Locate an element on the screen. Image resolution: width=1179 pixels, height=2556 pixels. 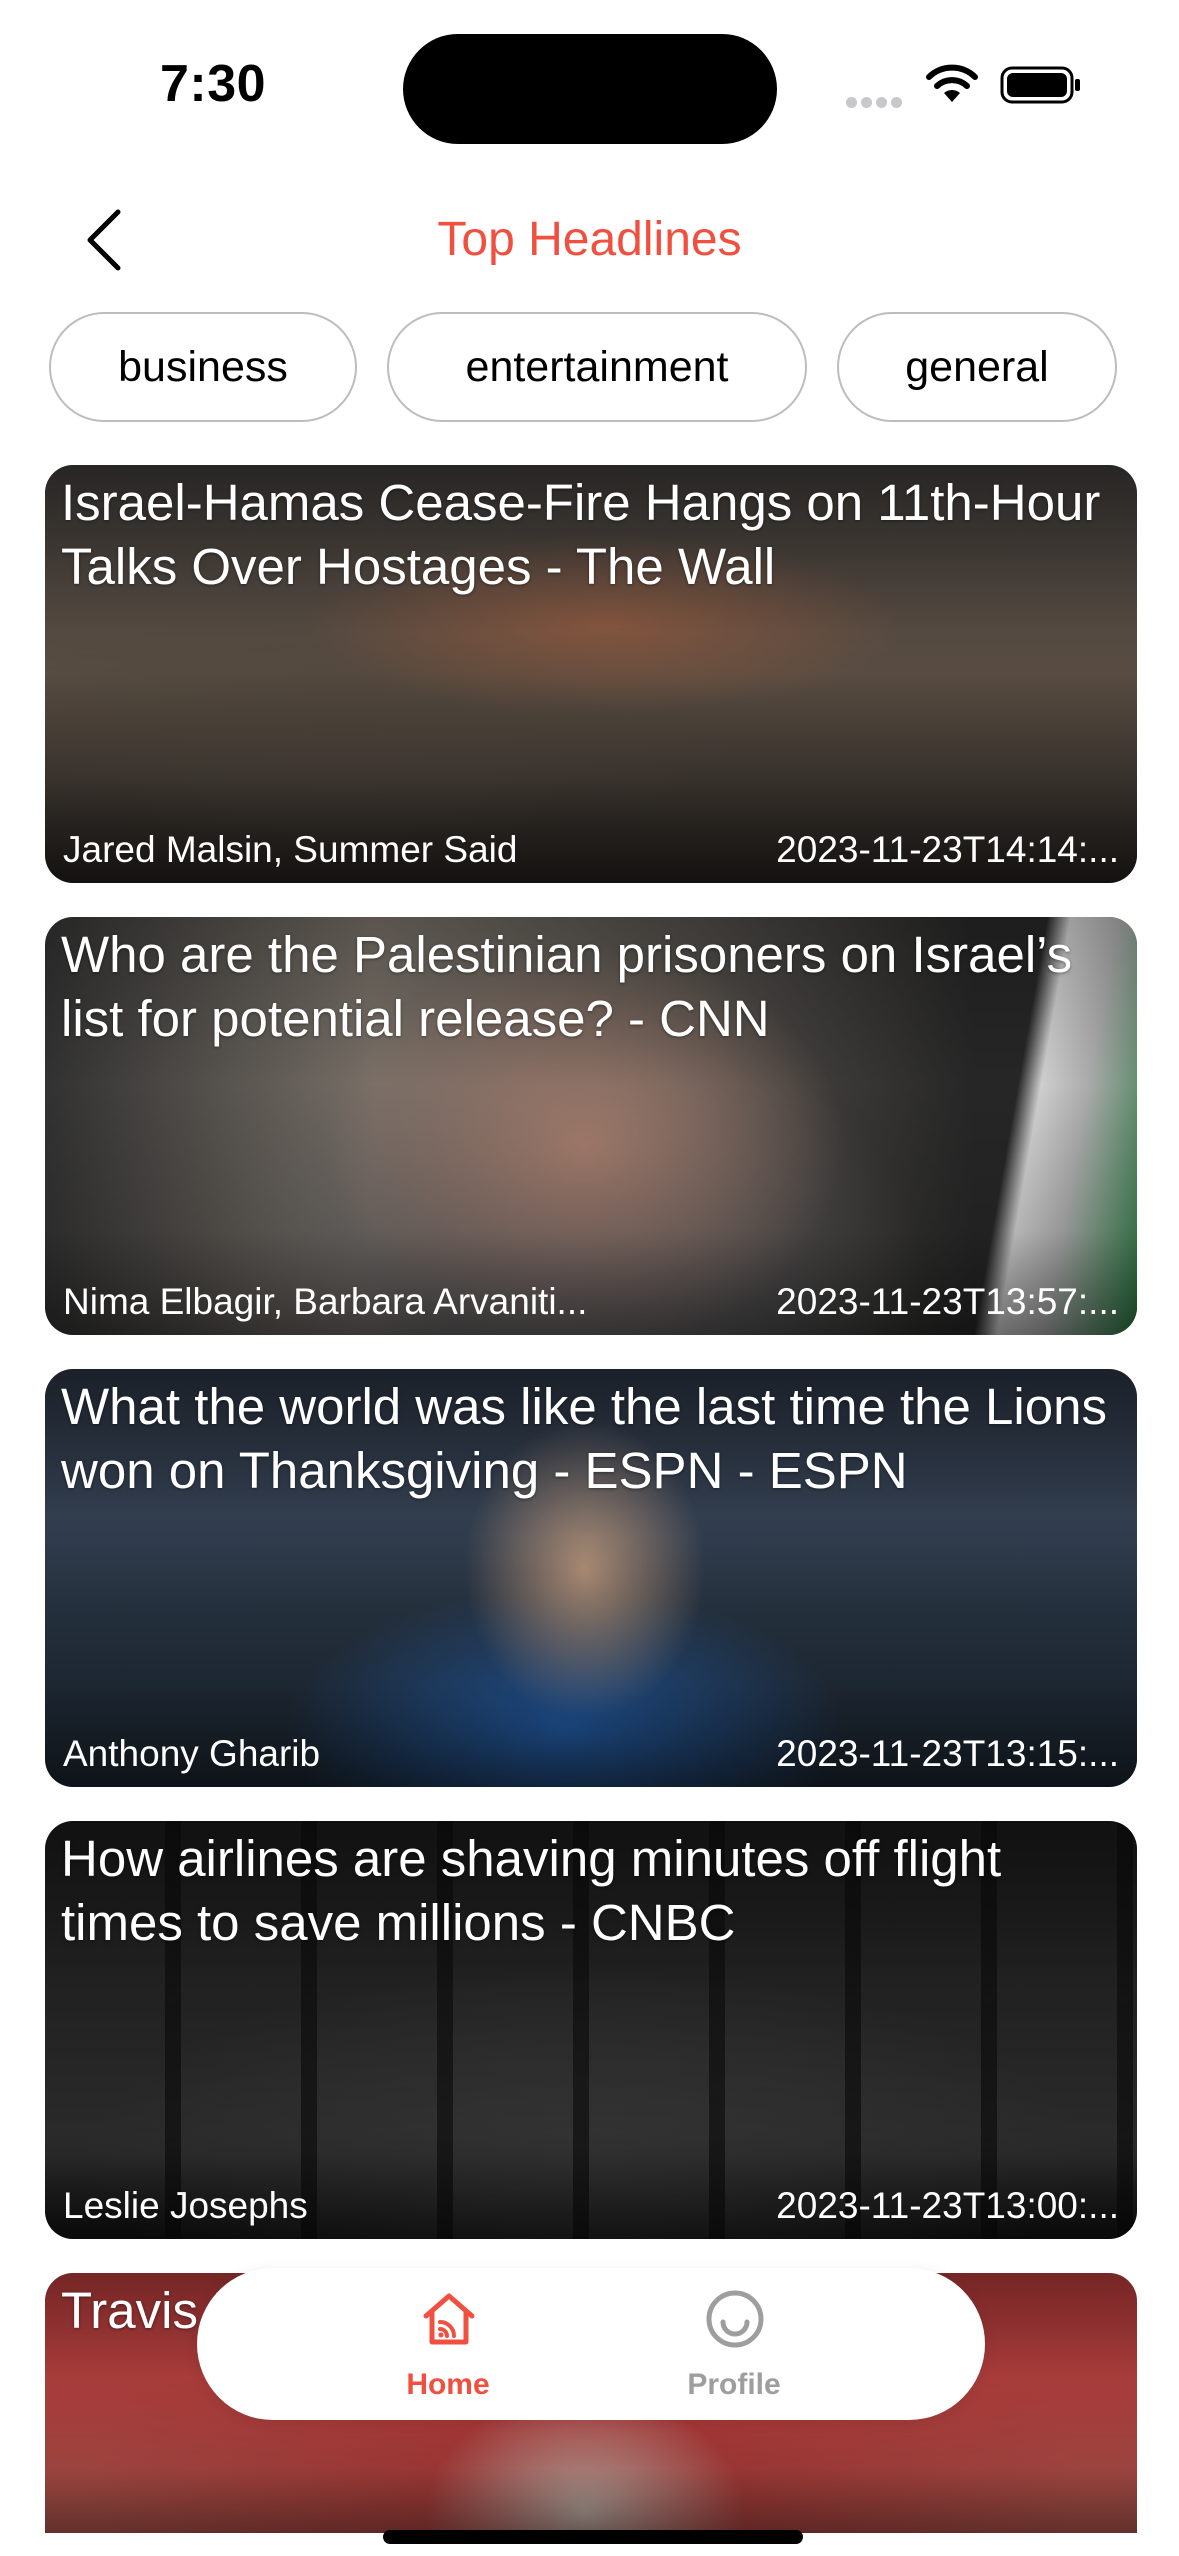
home-indicator is located at coordinates (593, 2537).